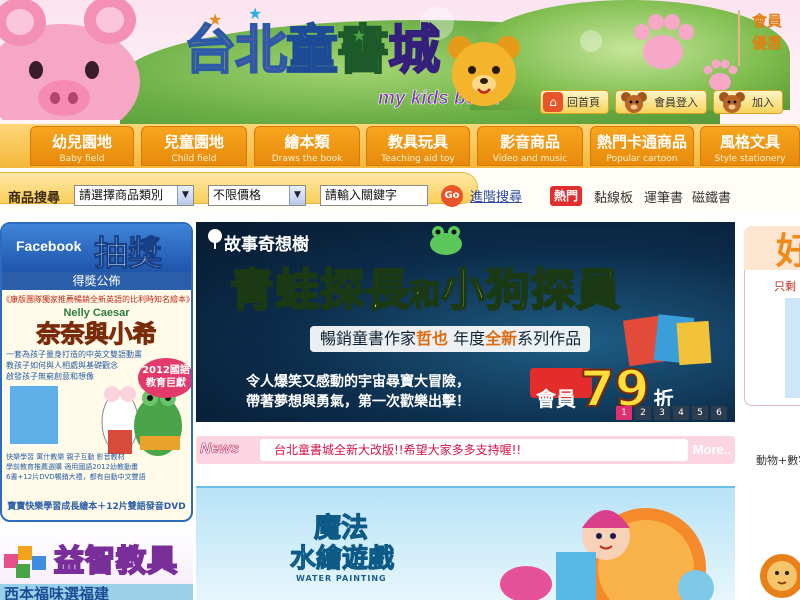  I want to click on tab-baby-field: 幼兒園地 Baby field, so click(82, 146).